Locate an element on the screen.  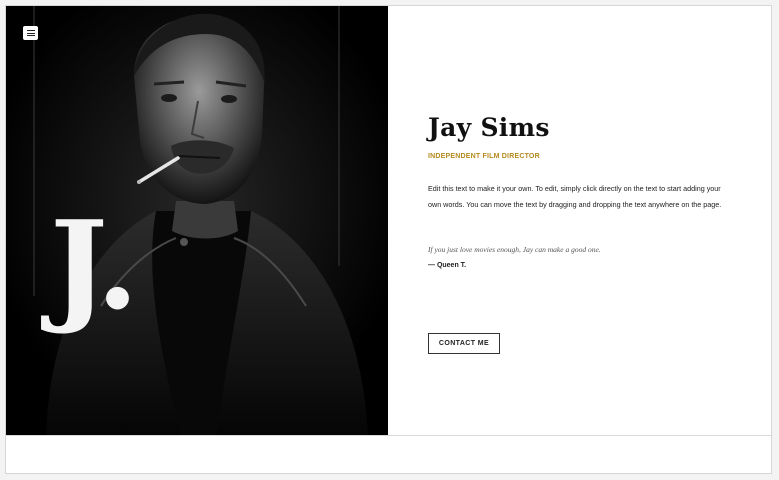
role-subtitle: INDEPENDENT FILM DIRECTOR is located at coordinates (484, 156).